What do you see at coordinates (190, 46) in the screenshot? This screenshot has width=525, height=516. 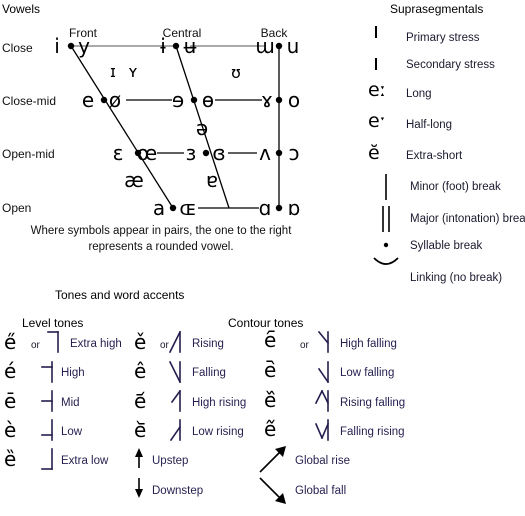 I see `vowel-symbol: ʉ` at bounding box center [190, 46].